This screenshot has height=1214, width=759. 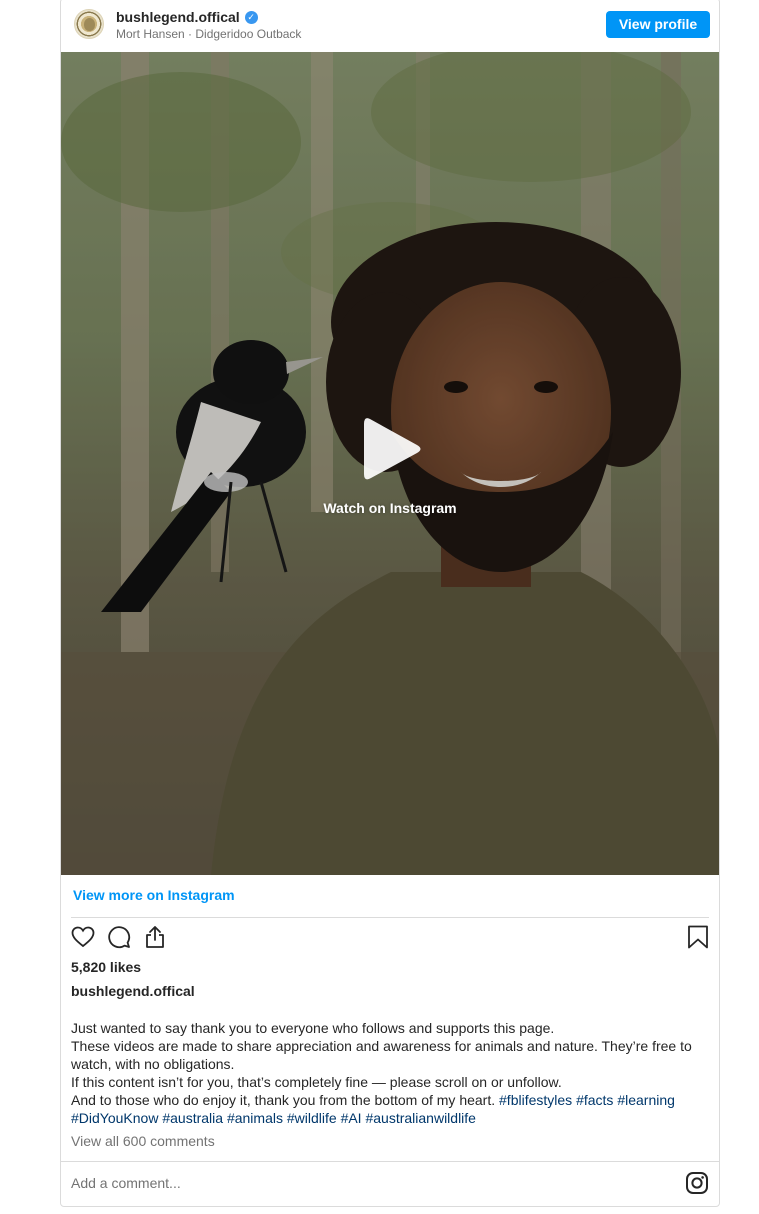 I want to click on hashtag-link: #australia, so click(x=192, y=1118).